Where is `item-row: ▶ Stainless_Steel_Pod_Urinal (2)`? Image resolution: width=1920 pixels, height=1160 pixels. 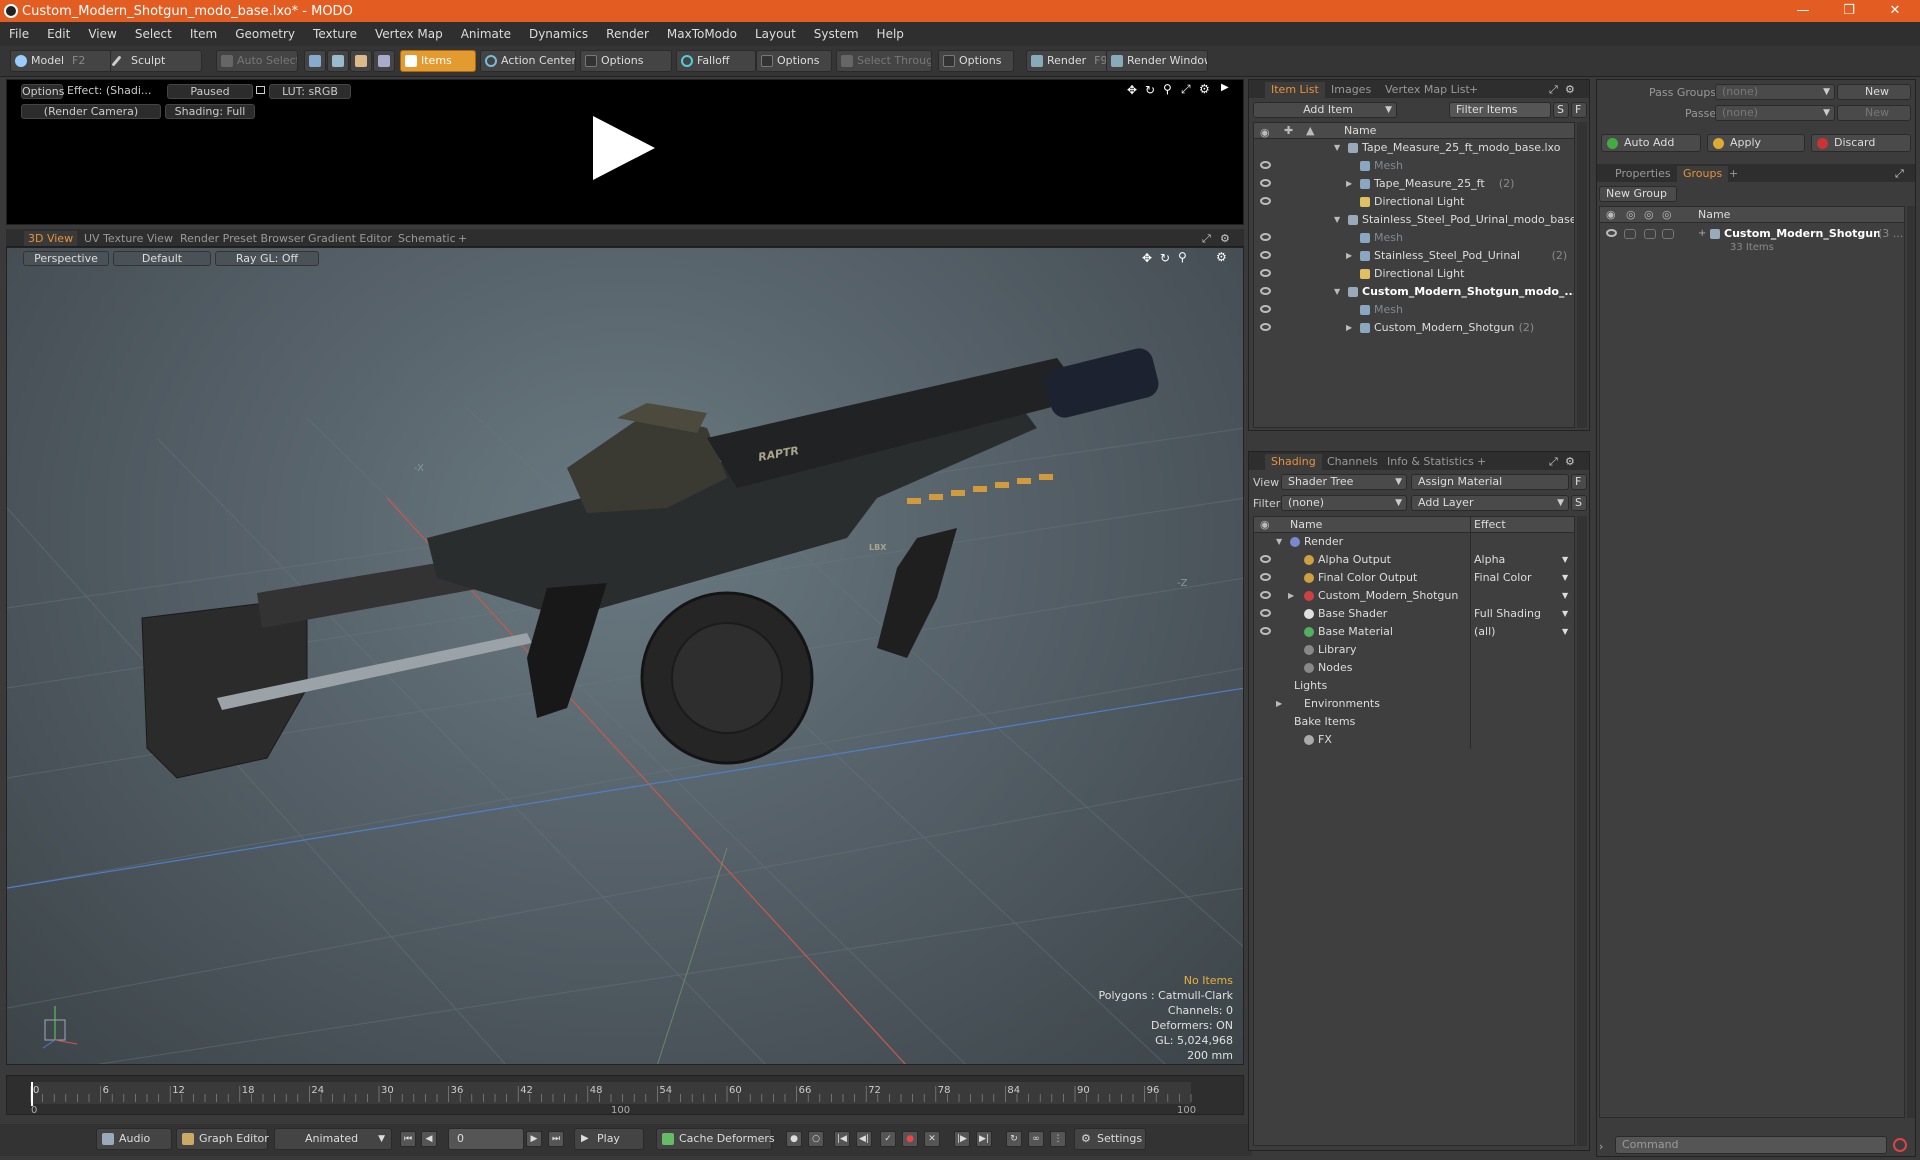 item-row: ▶ Stainless_Steel_Pod_Urinal (2) is located at coordinates (1414, 256).